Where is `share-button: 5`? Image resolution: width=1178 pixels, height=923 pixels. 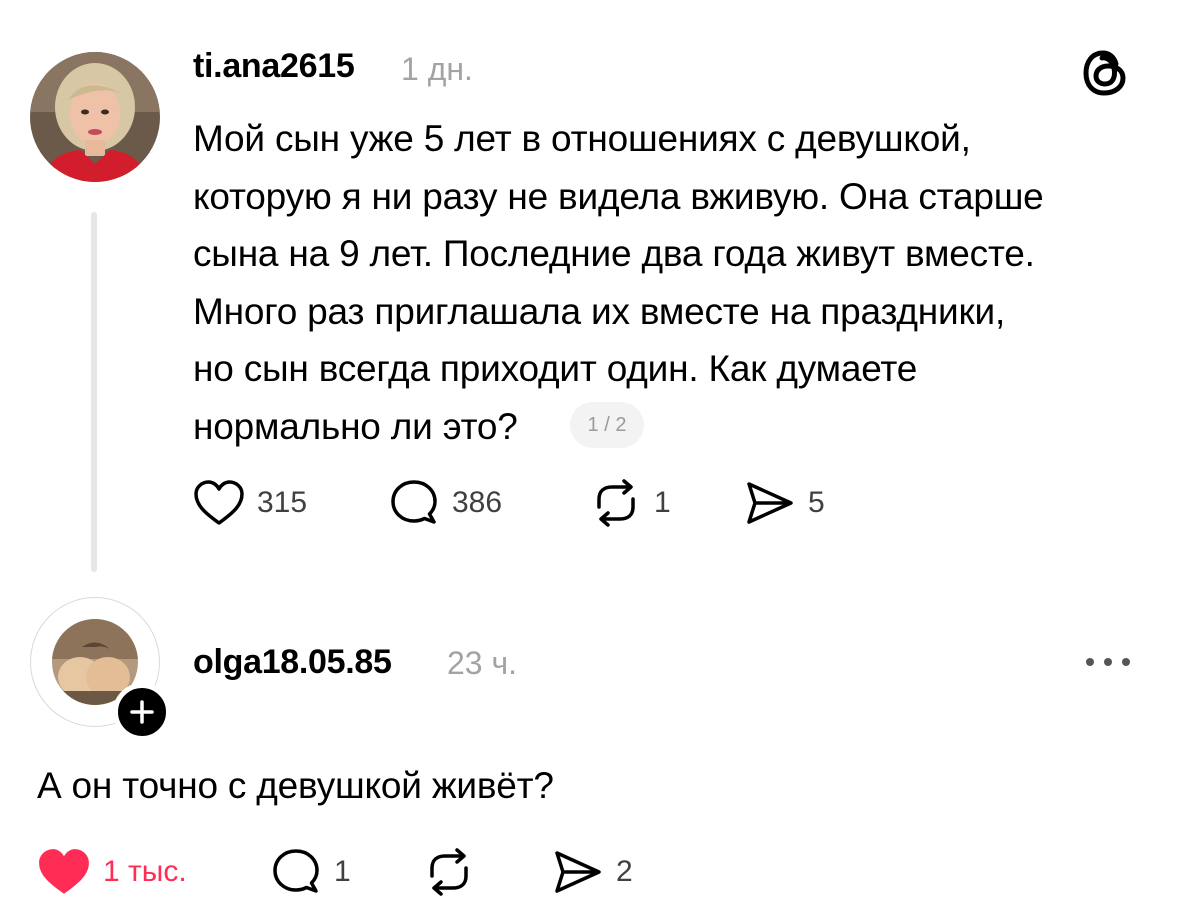 share-button: 5 is located at coordinates (784, 503).